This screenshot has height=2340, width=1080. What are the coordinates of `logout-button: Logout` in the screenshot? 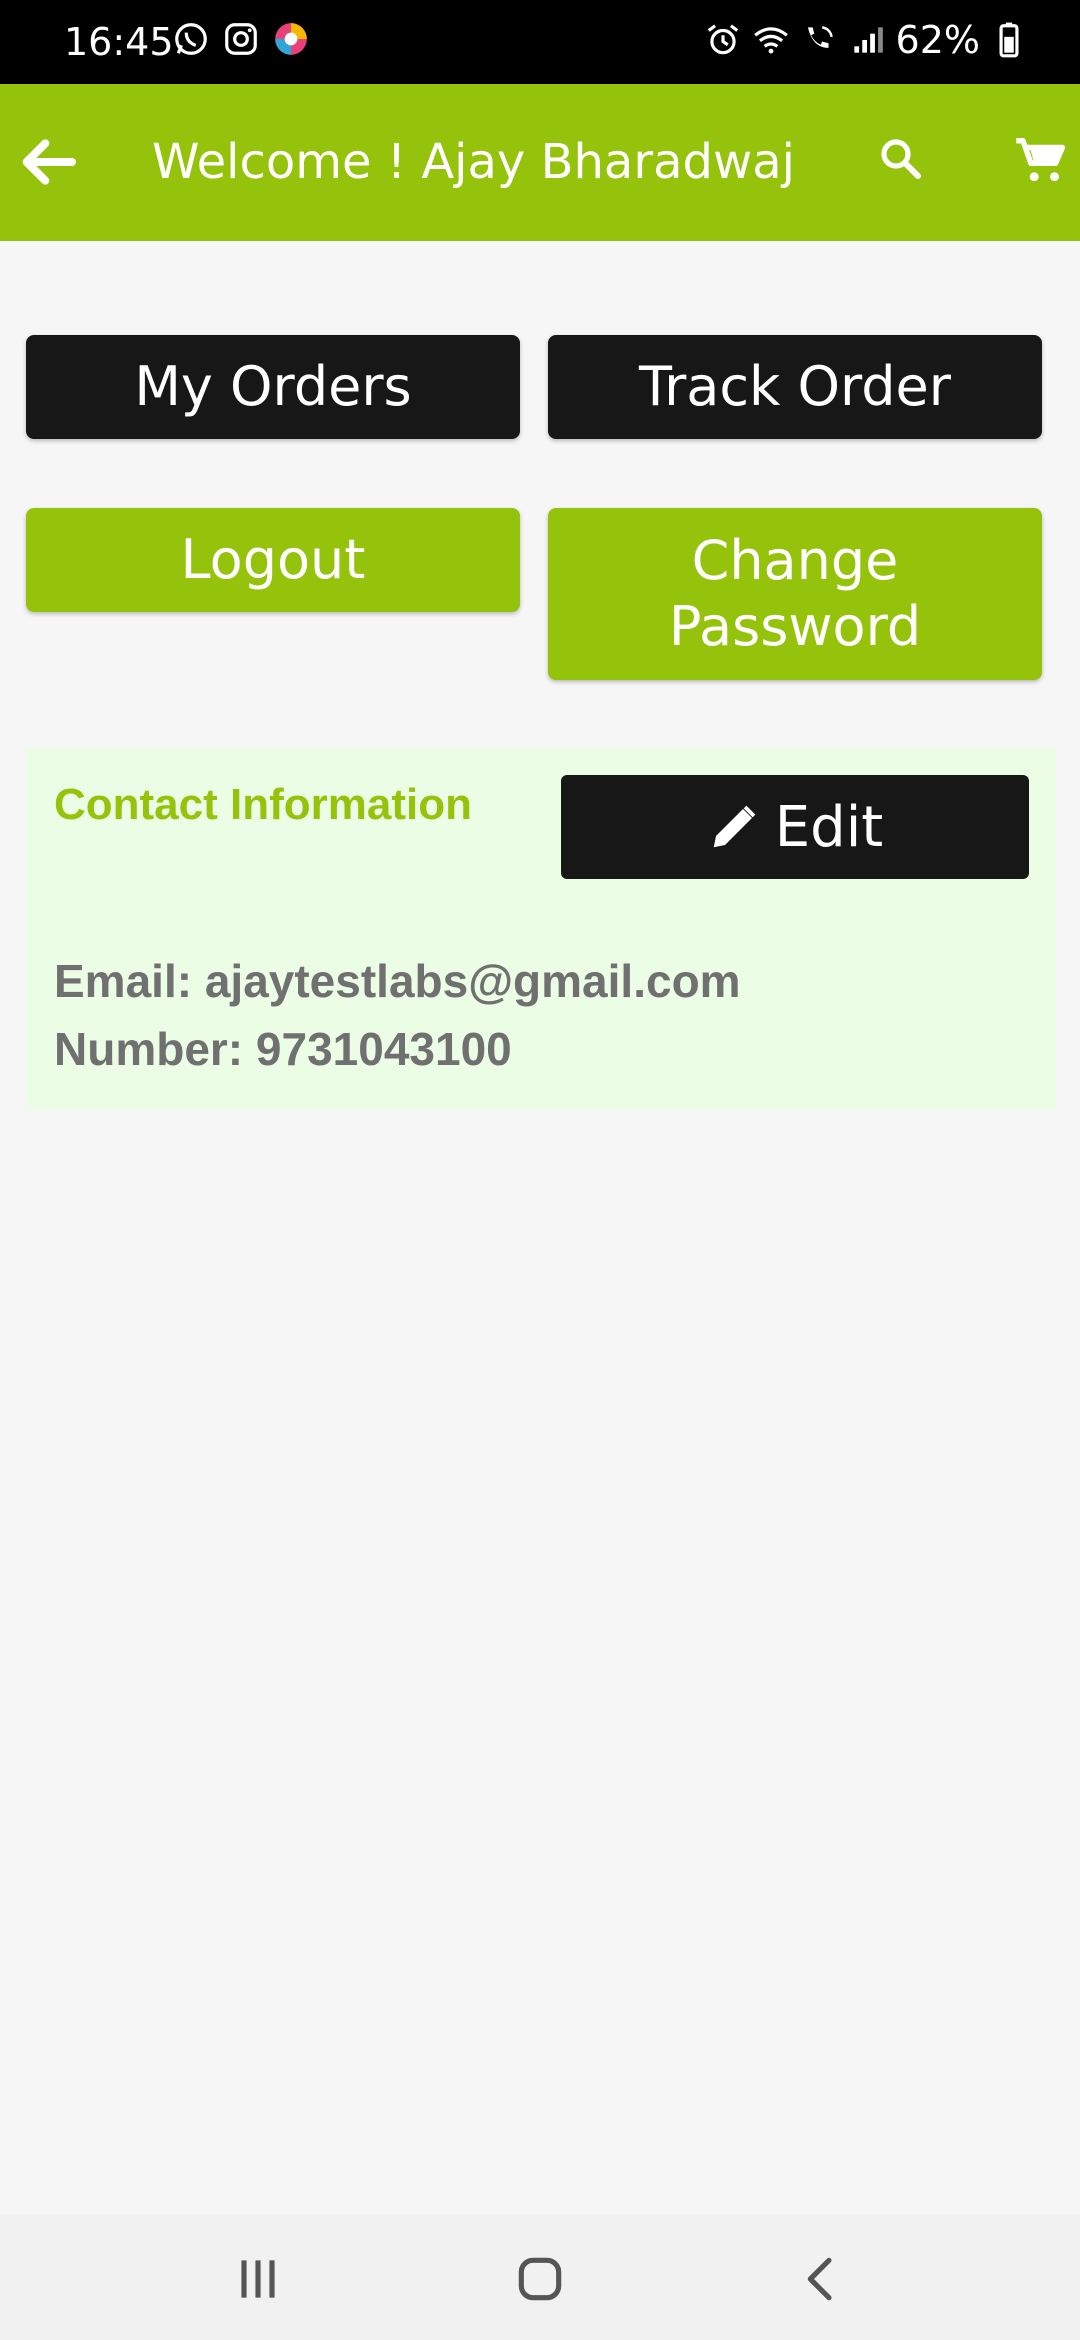 It's located at (273, 560).